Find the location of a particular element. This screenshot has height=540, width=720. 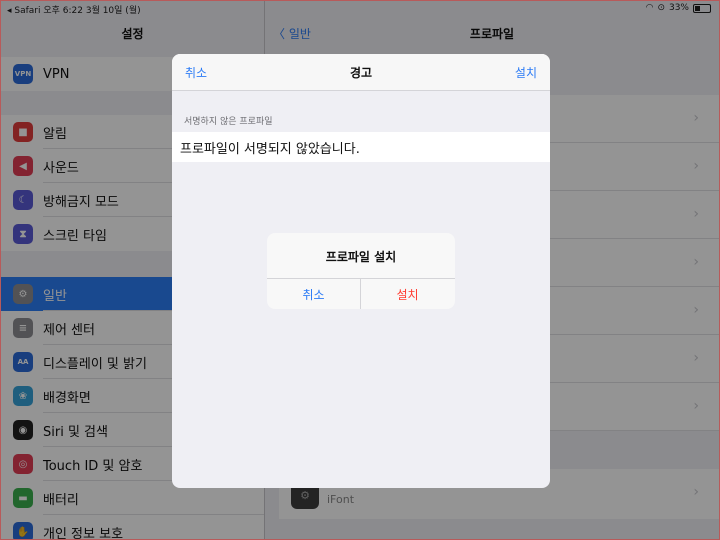

sheet-install-button: 설치 is located at coordinates (526, 72).